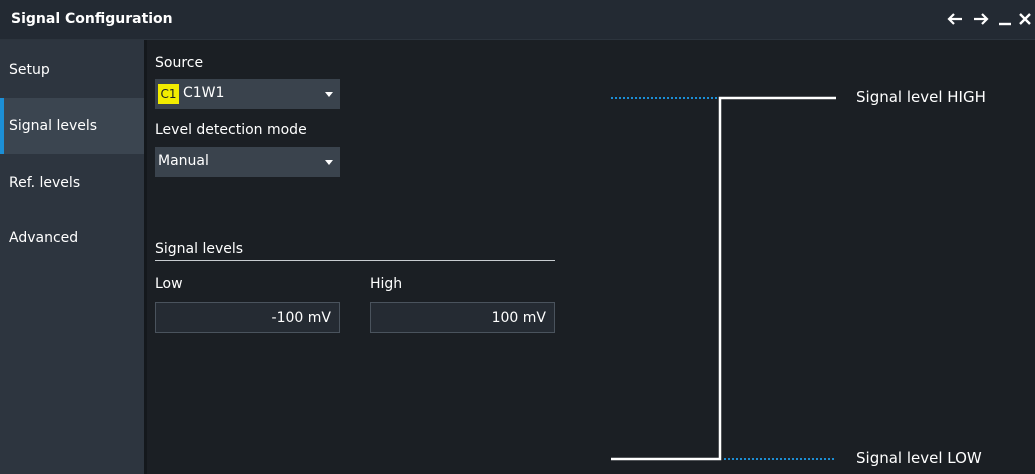 The height and width of the screenshot is (474, 1035). I want to click on signal-level-low-label: Signal level LOW, so click(919, 458).